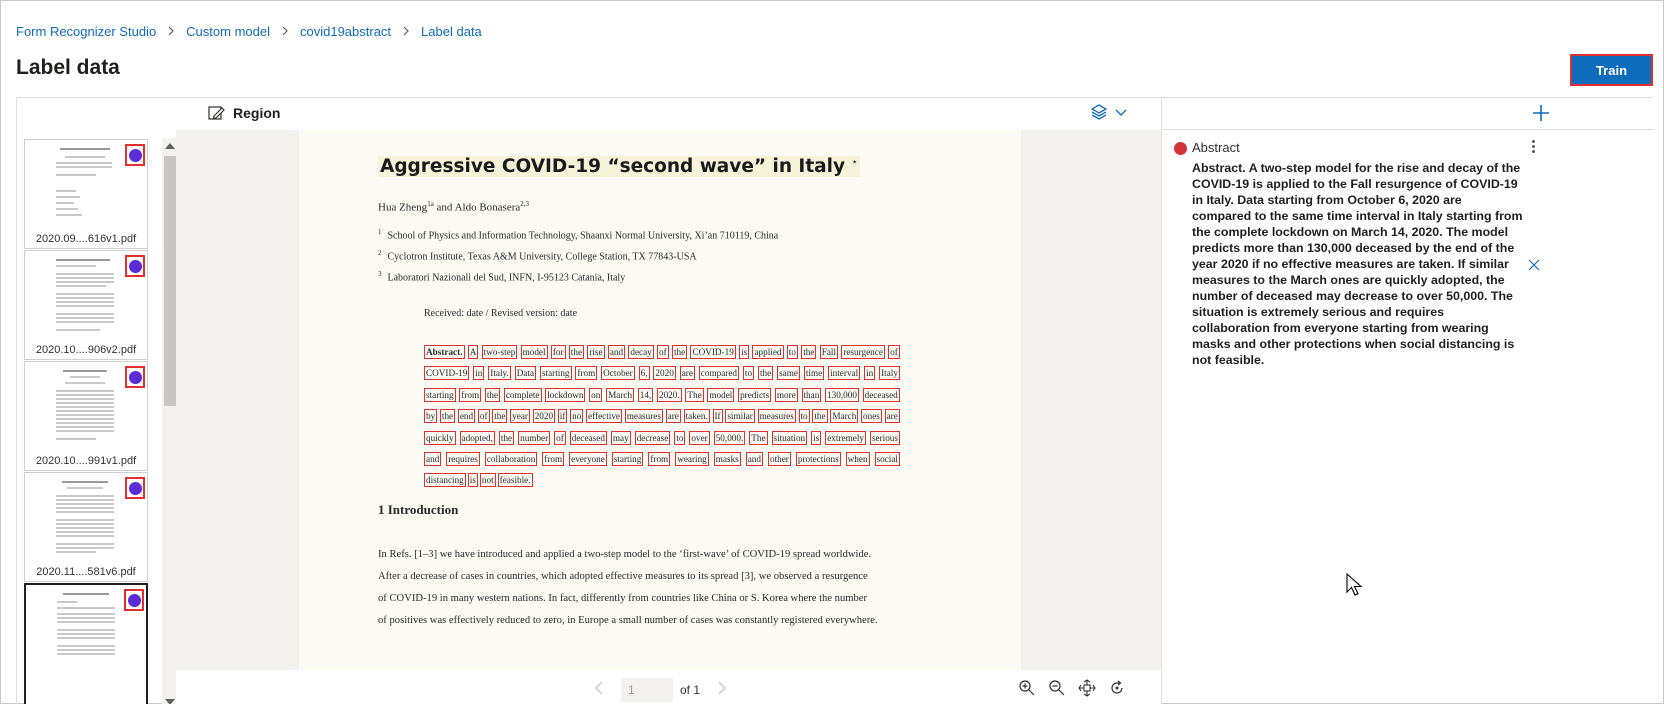 The width and height of the screenshot is (1664, 704). What do you see at coordinates (618, 373) in the screenshot?
I see `labeled-word-box: October` at bounding box center [618, 373].